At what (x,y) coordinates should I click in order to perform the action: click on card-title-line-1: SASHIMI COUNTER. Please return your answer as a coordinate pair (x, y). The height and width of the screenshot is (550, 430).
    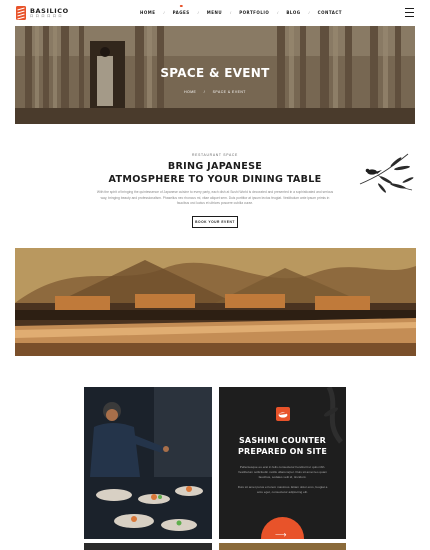
    Looking at the image, I should click on (282, 440).